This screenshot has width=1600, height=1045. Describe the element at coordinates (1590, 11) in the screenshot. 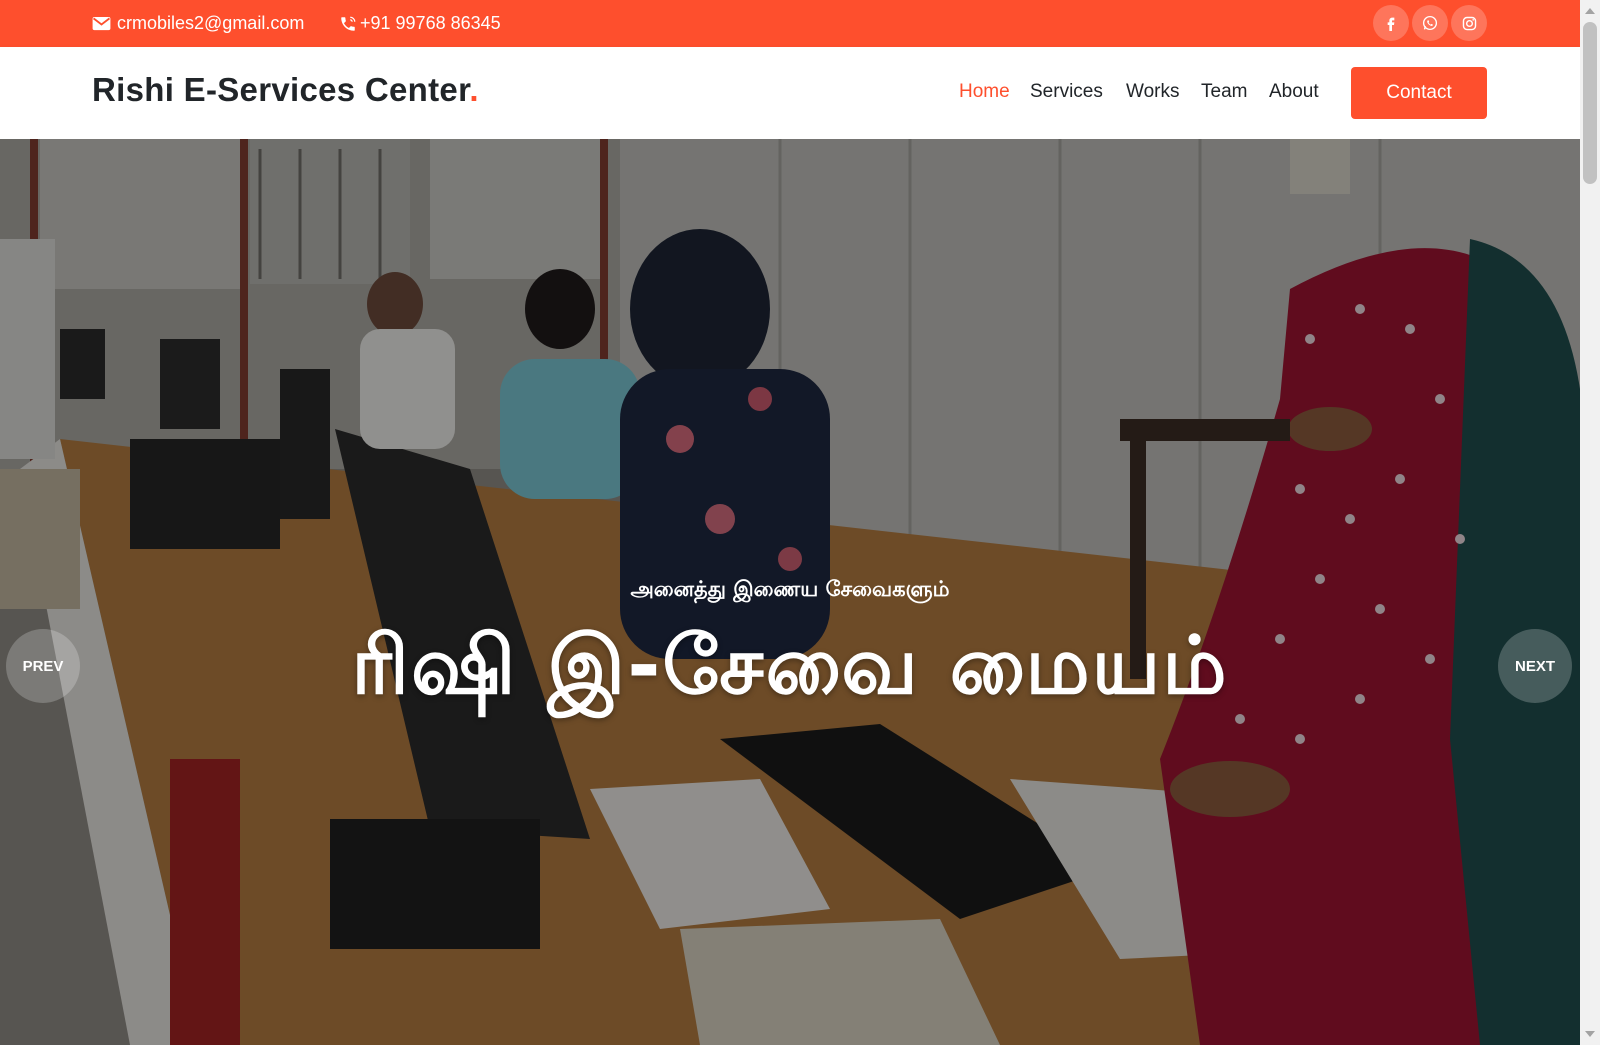

I see `scroll-up-arrow-icon` at that location.